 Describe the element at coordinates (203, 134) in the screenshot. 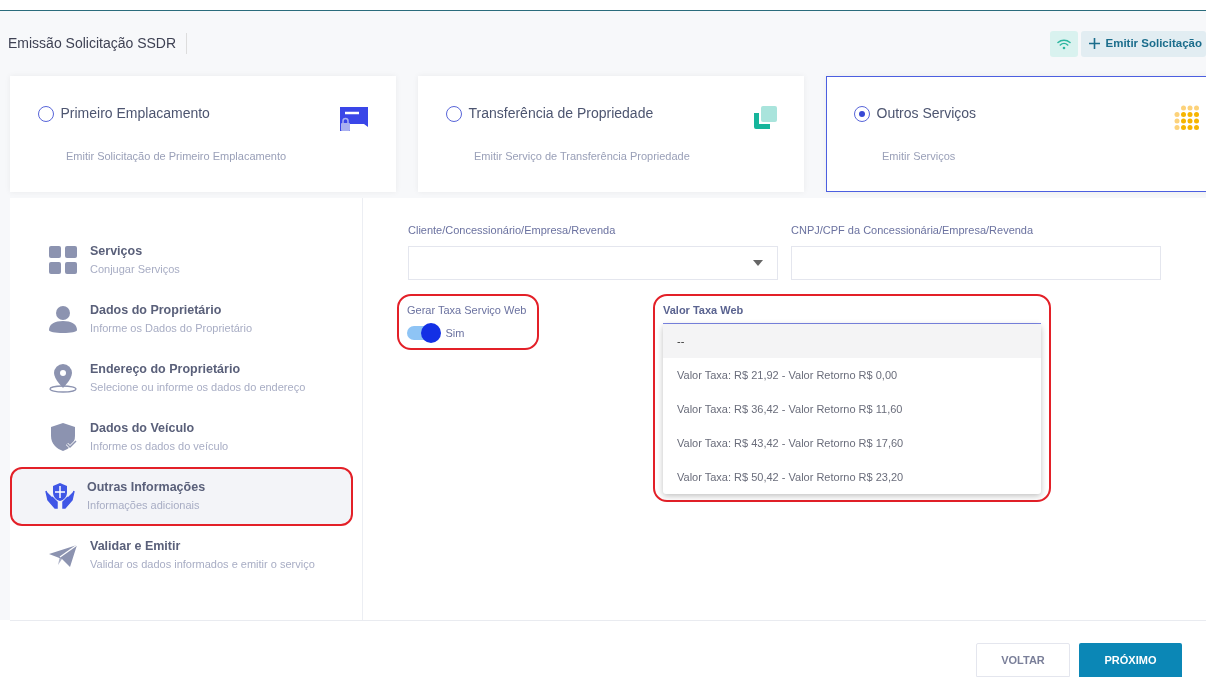

I see `service-option-card: Primeiro Emplacamento Emitir Solicitação de Primeiro Emplacamento` at that location.